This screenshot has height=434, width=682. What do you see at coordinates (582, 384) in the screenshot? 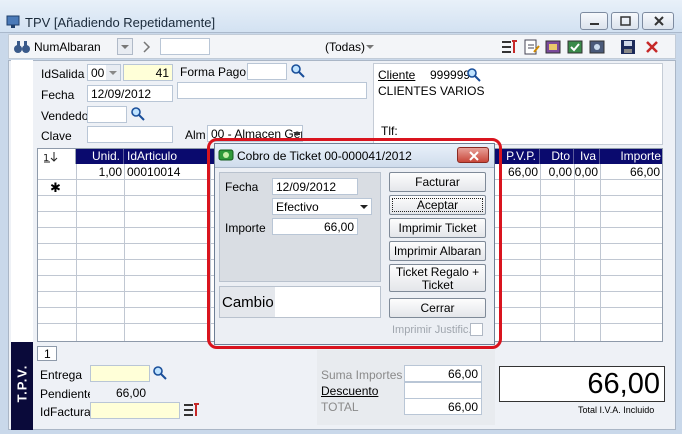
I see `big-total-box: 66,00` at bounding box center [582, 384].